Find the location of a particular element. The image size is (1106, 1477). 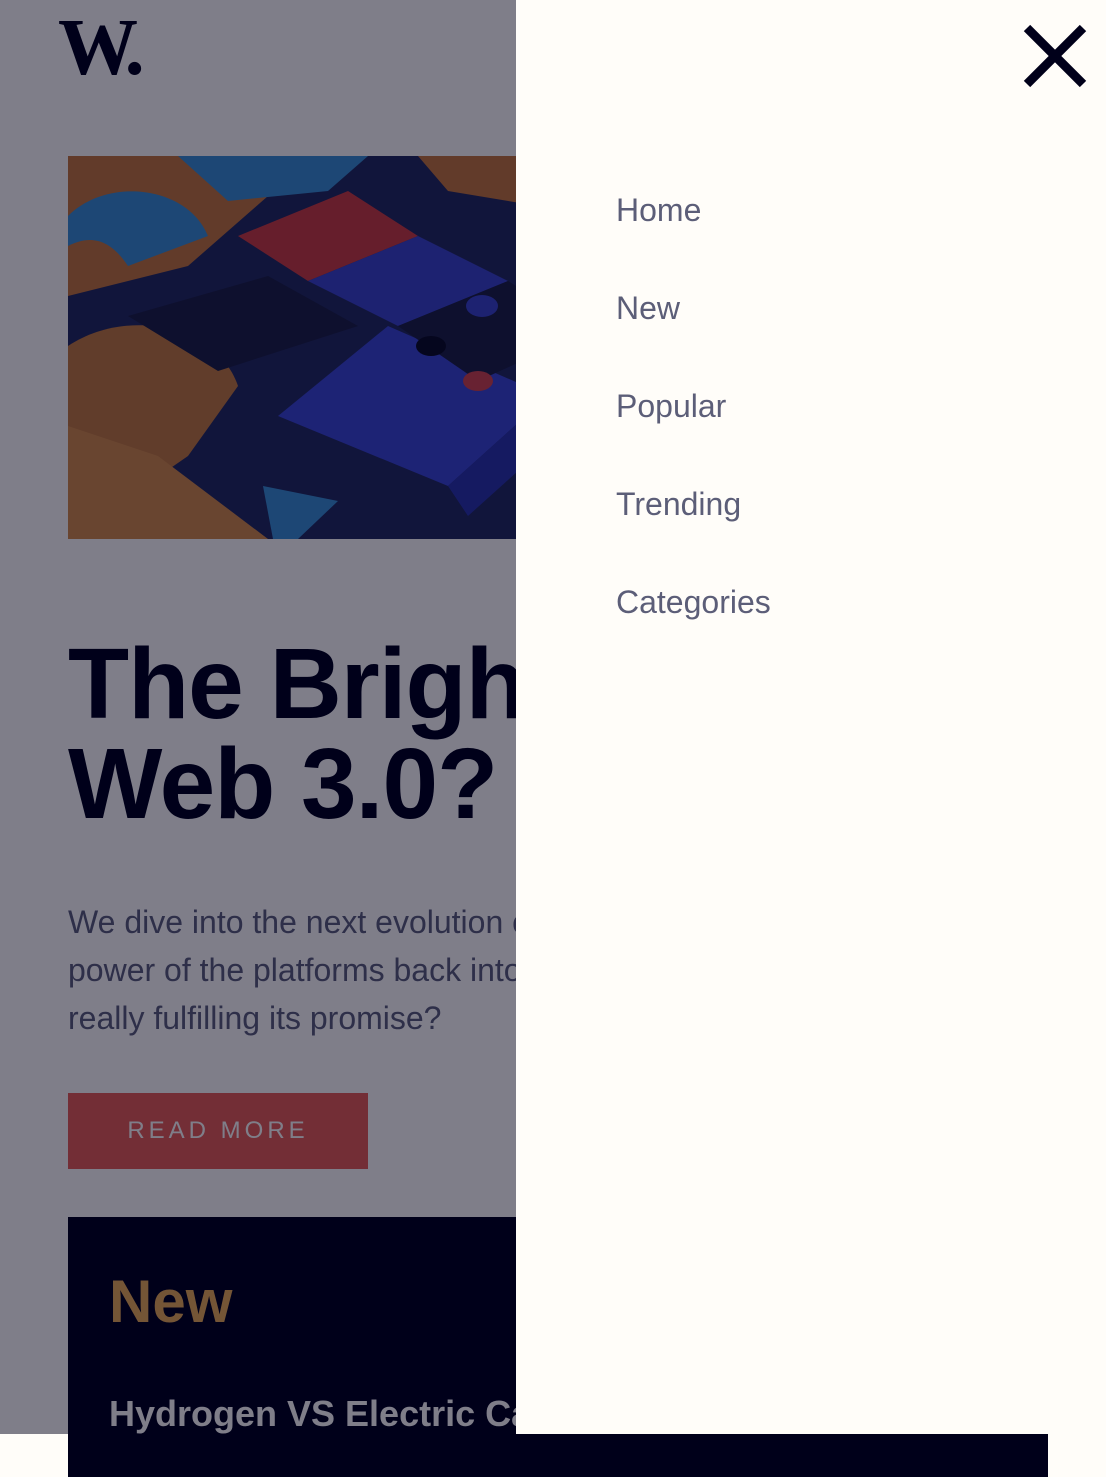

menu-link-trending: Trending is located at coordinates (693, 504).